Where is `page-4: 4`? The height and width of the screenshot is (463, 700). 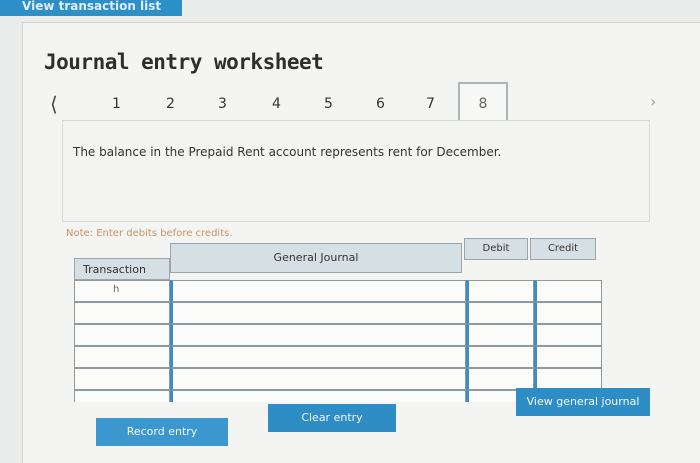
page-4: 4 is located at coordinates (276, 104).